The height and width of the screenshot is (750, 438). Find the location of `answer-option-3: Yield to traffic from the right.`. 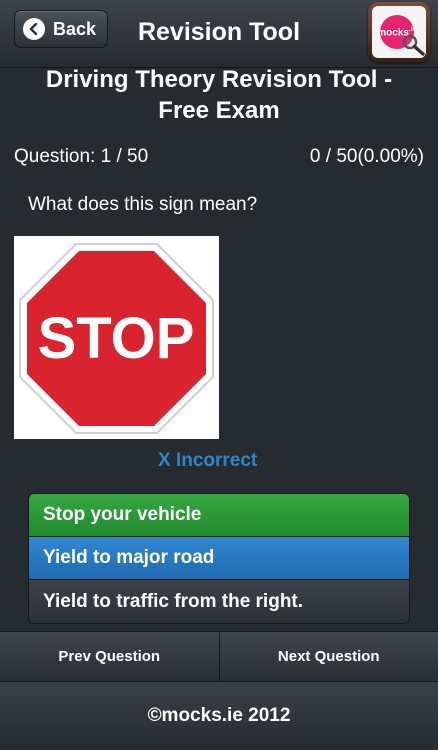

answer-option-3: Yield to traffic from the right. is located at coordinates (219, 601).